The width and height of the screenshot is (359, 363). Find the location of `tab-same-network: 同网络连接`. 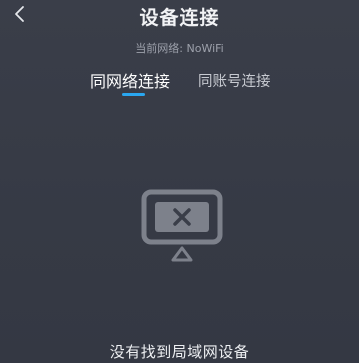

tab-same-network: 同网络连接 is located at coordinates (130, 80).